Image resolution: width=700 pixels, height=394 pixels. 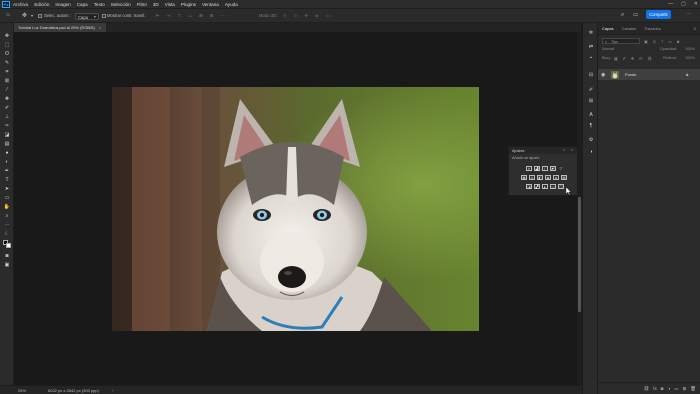 What do you see at coordinates (662, 41) in the screenshot?
I see `layer-filter-icons: ▣ ◎ T ▭ ◙` at bounding box center [662, 41].